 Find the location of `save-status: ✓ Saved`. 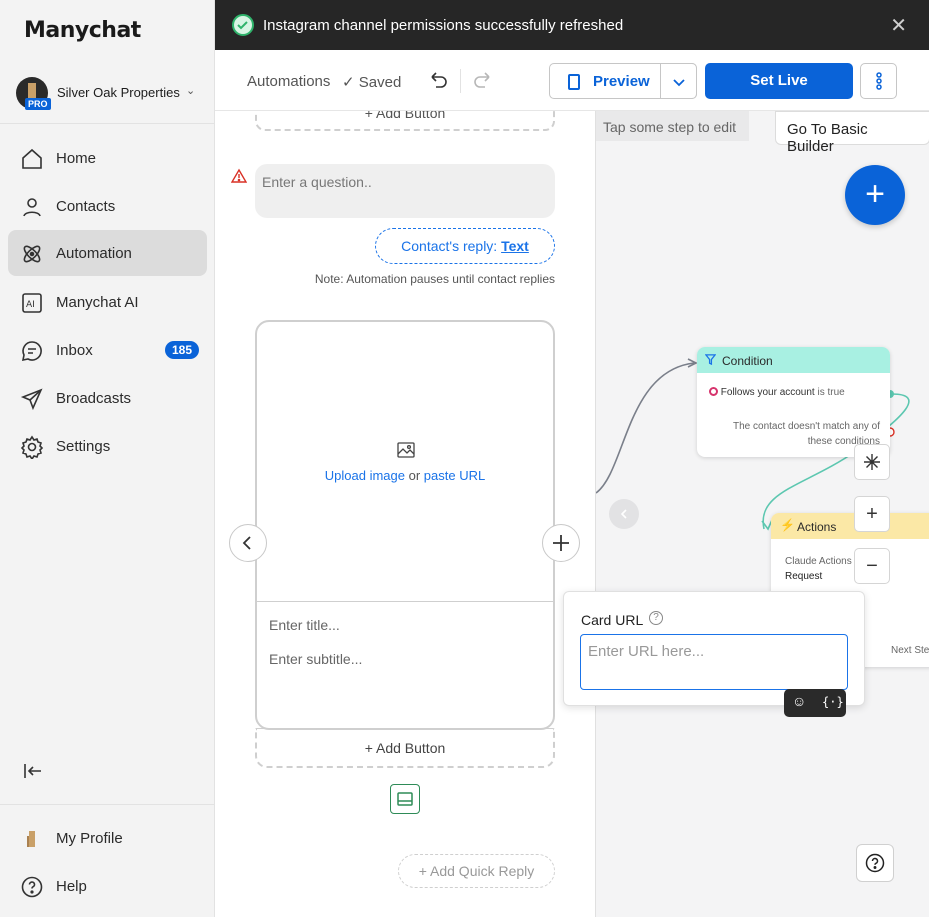

save-status: ✓ Saved is located at coordinates (371, 82).